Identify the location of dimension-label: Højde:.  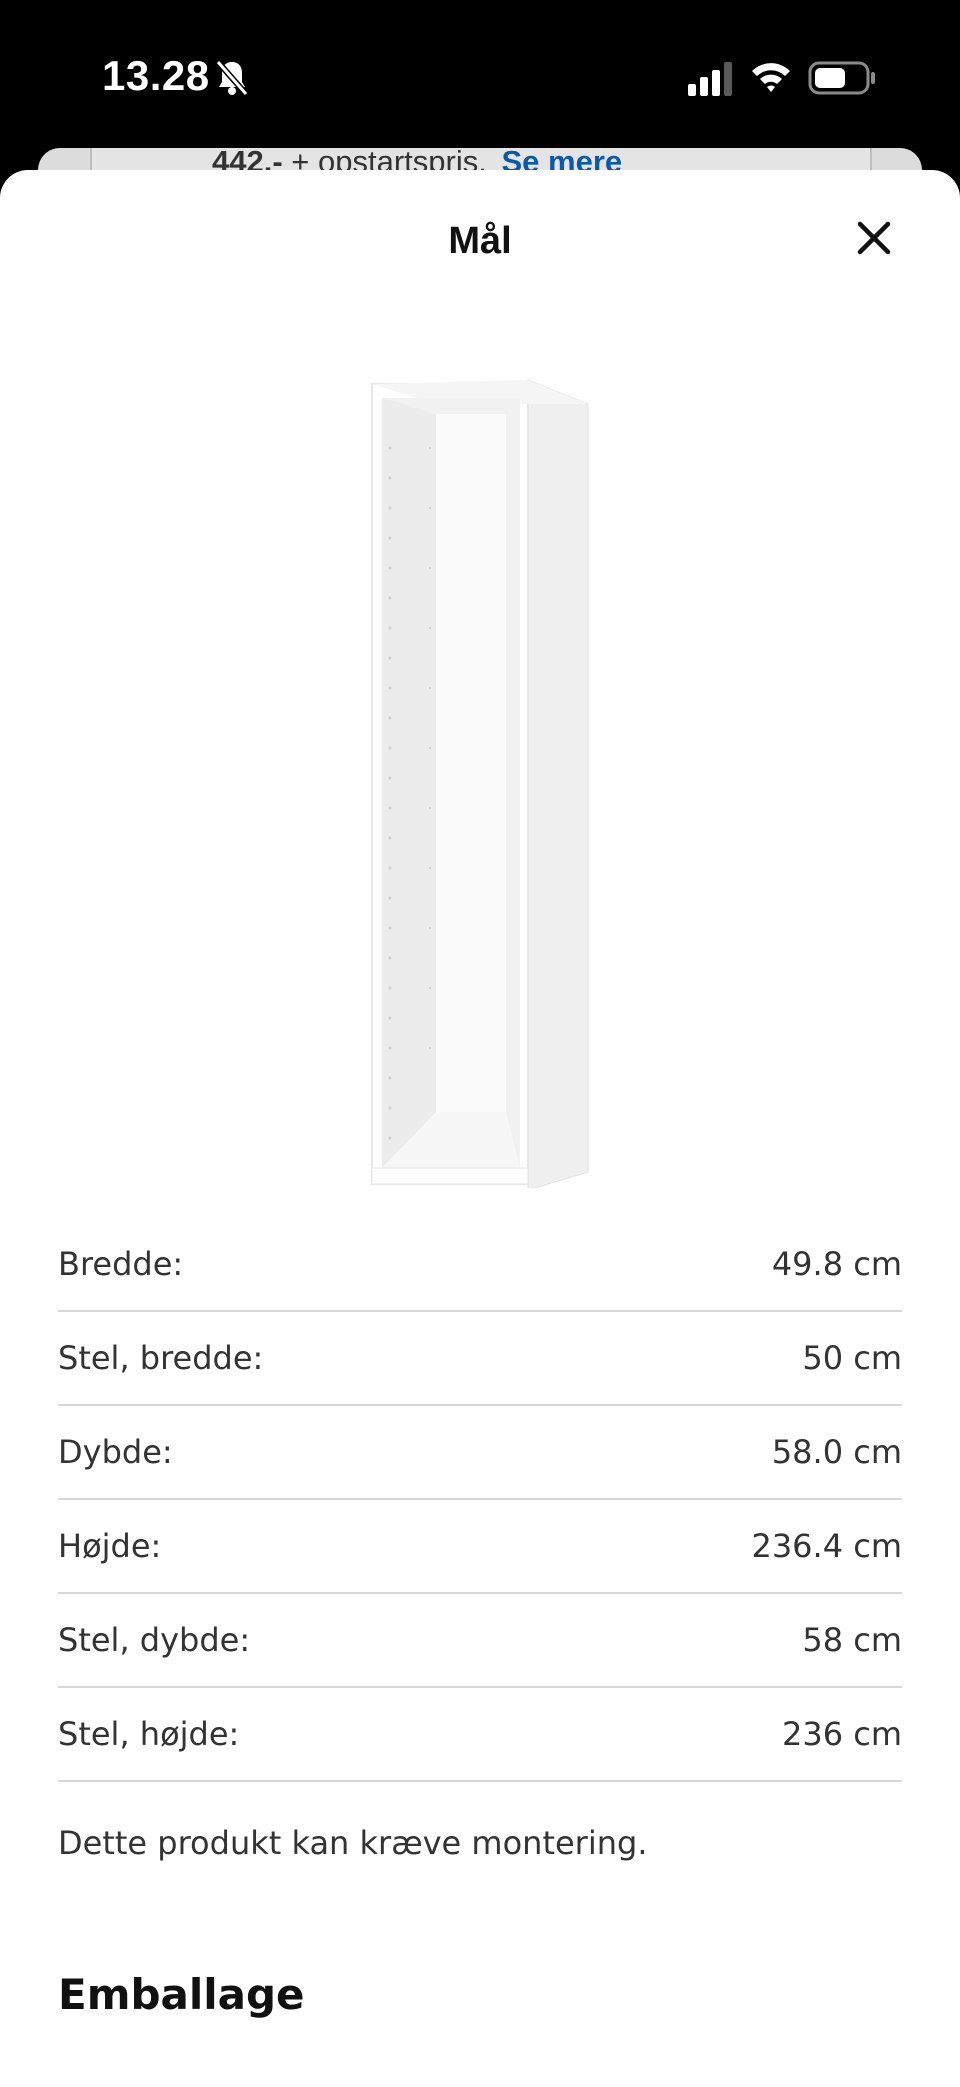
(110, 1546).